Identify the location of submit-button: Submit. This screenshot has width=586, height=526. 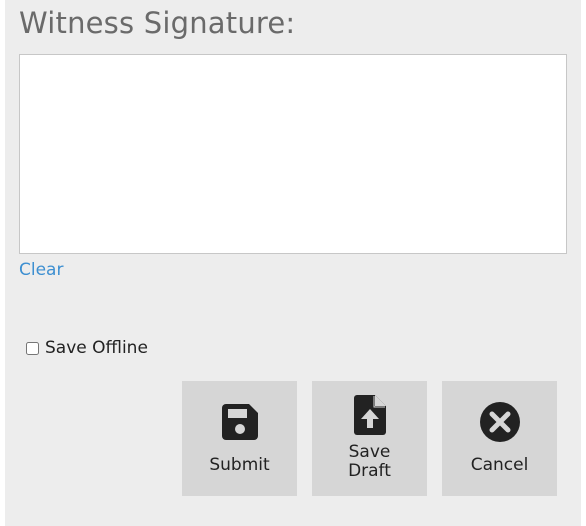
(239, 438).